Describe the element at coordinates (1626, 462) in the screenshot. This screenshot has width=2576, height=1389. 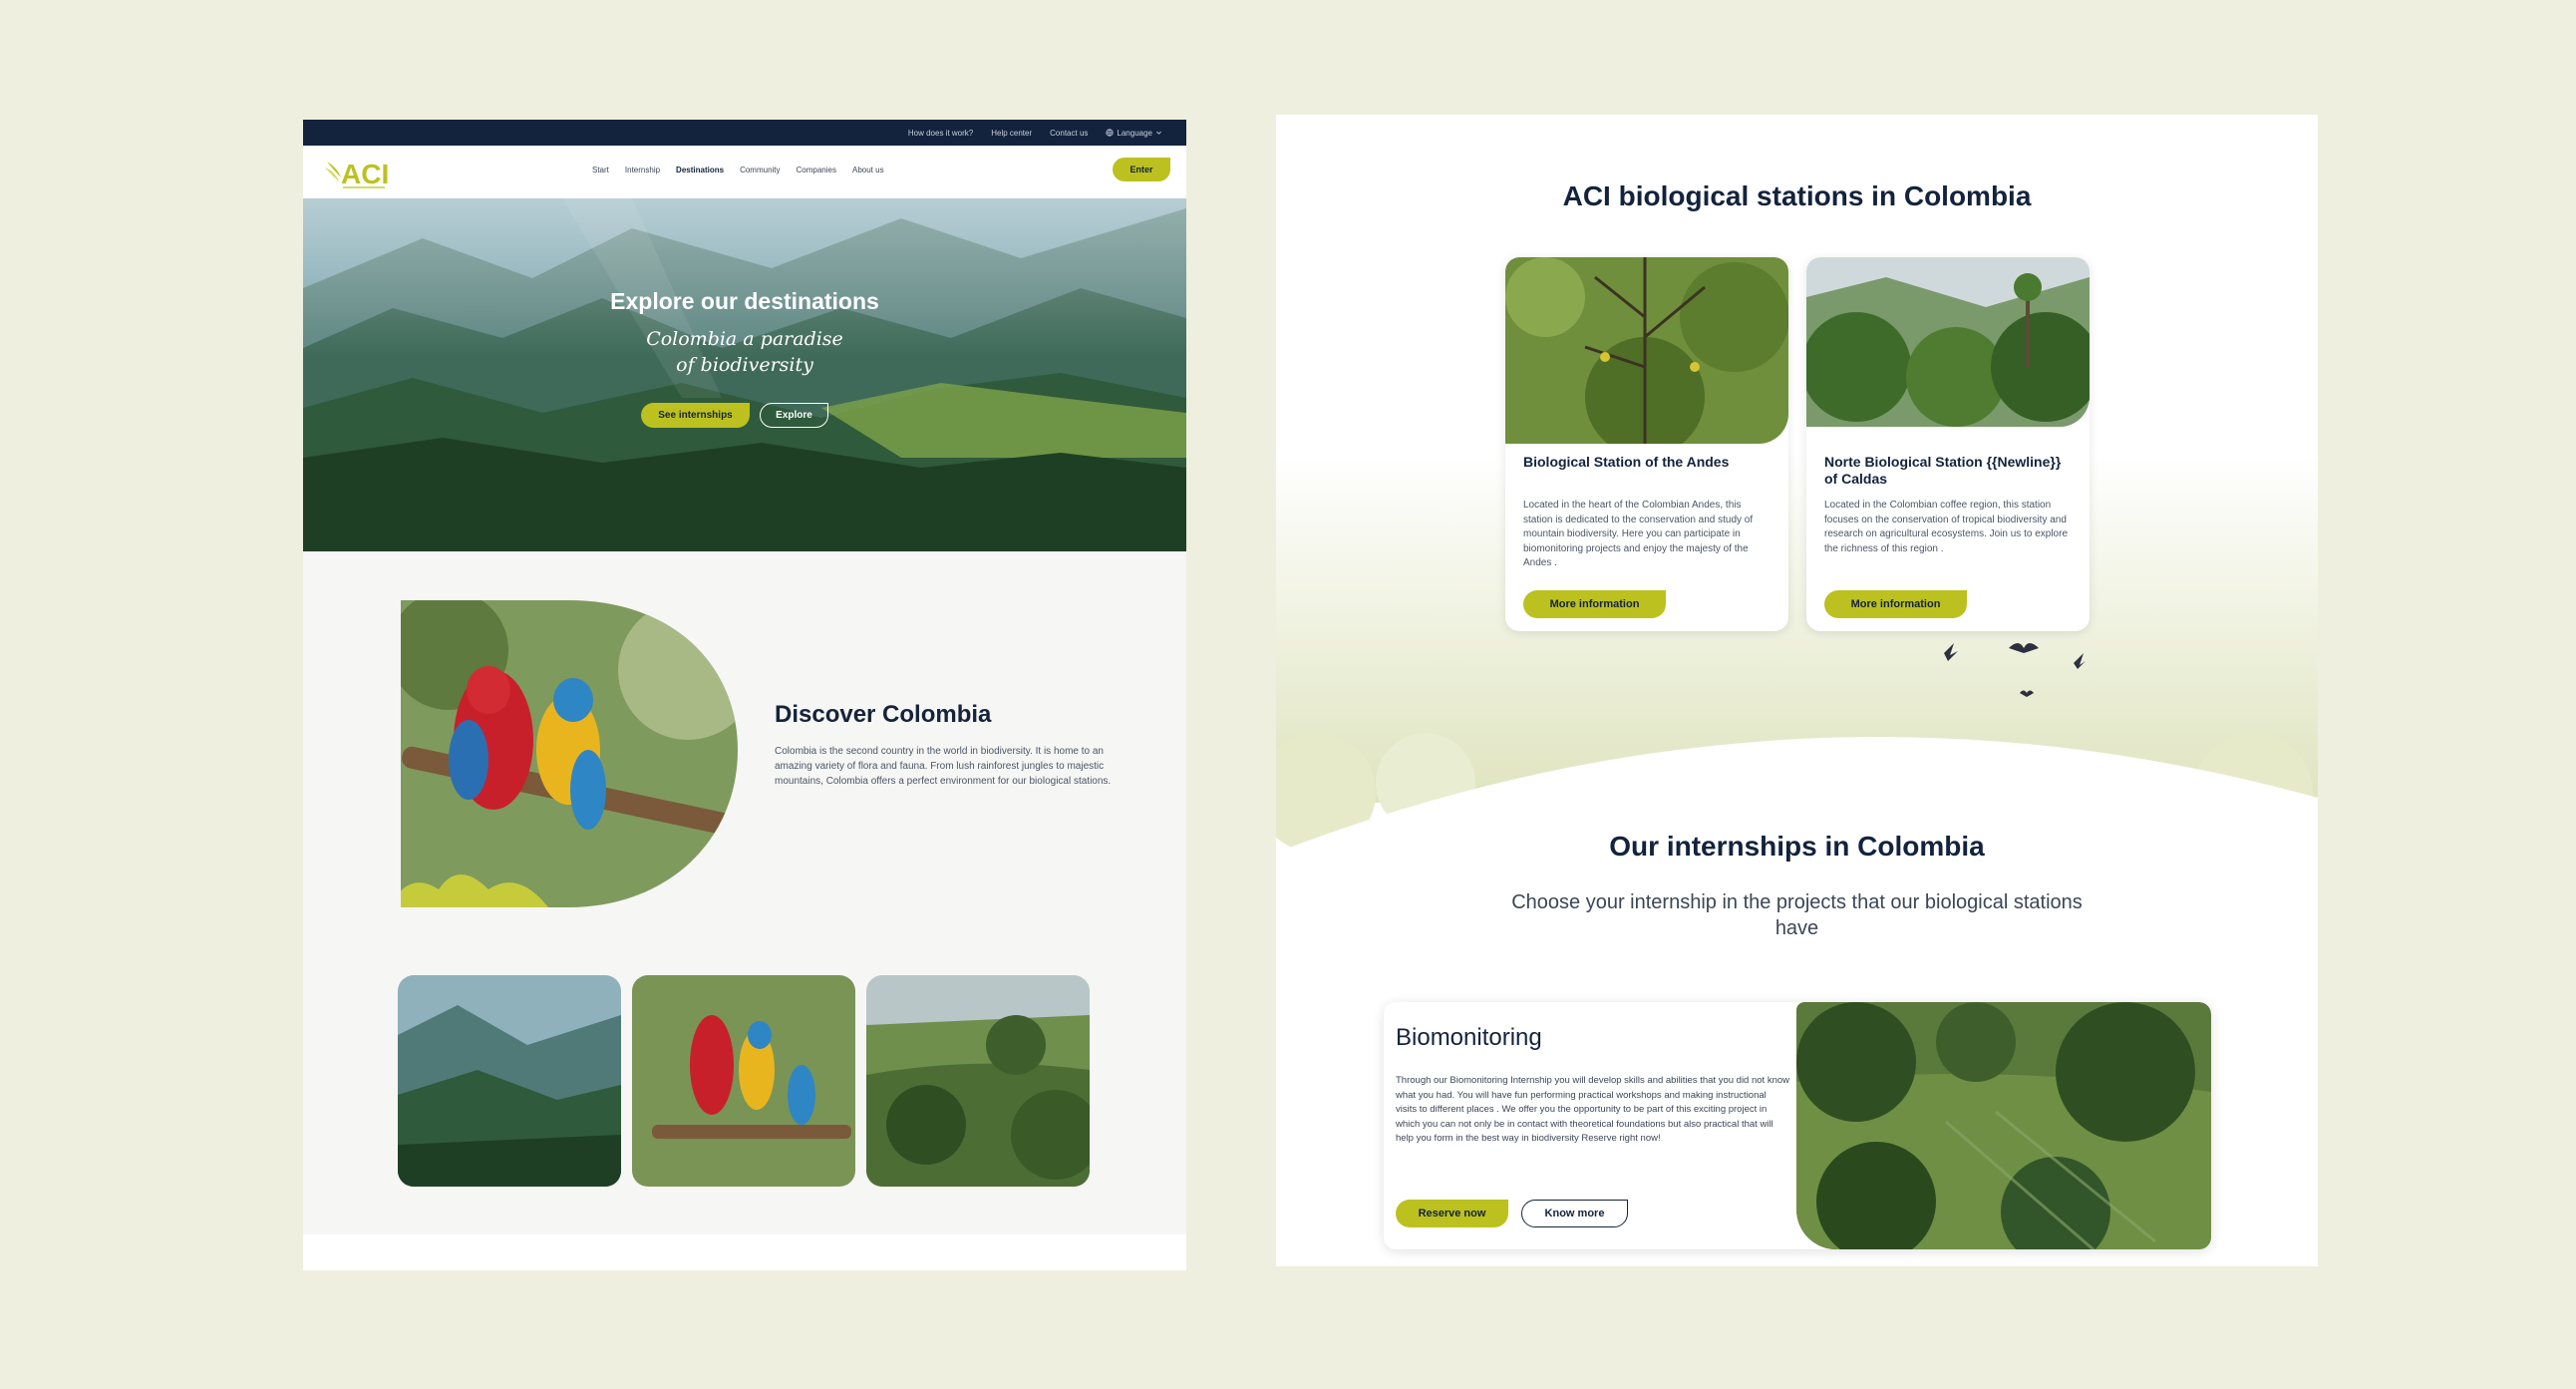
I see `station-andes-title: Biological Station of the Andes` at that location.